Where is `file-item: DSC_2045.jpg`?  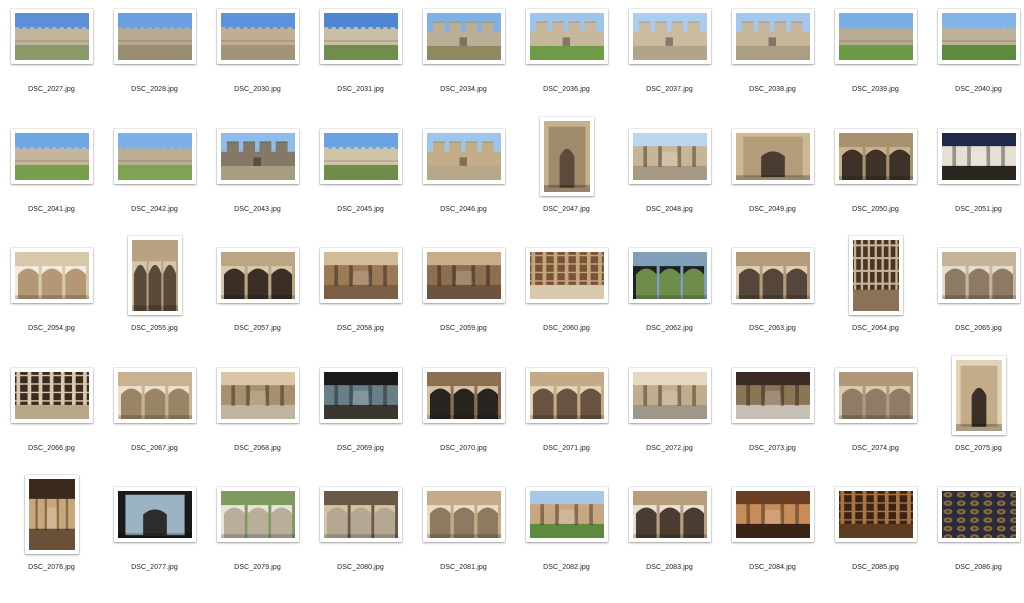
file-item: DSC_2045.jpg is located at coordinates (360, 185).